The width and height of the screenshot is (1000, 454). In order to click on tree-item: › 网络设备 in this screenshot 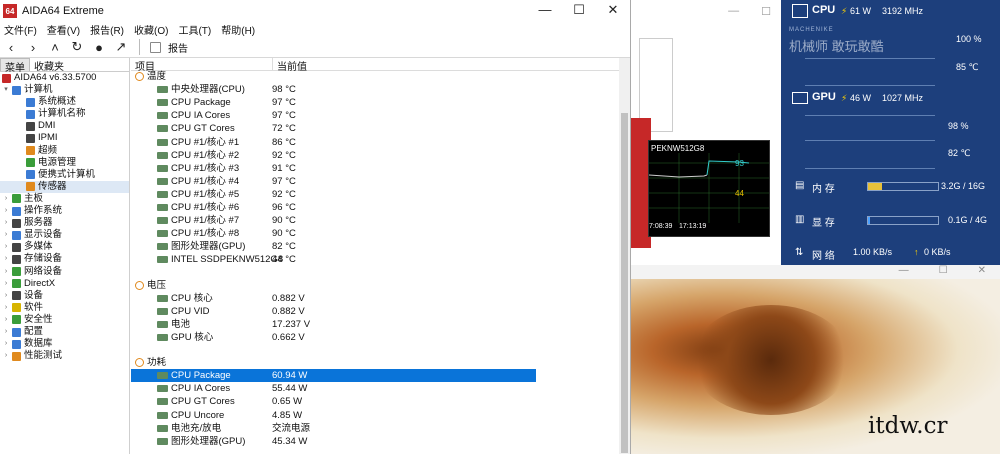, I will do `click(64, 272)`.